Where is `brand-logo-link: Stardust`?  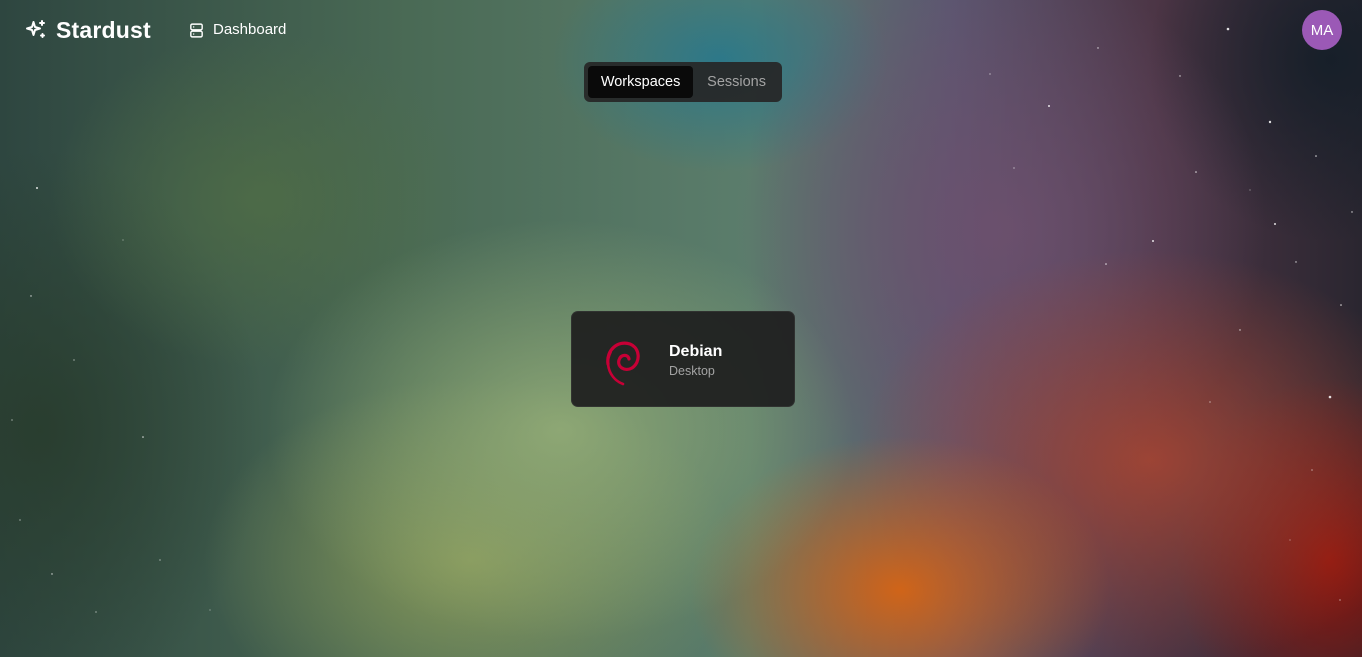
brand-logo-link: Stardust is located at coordinates (87, 30).